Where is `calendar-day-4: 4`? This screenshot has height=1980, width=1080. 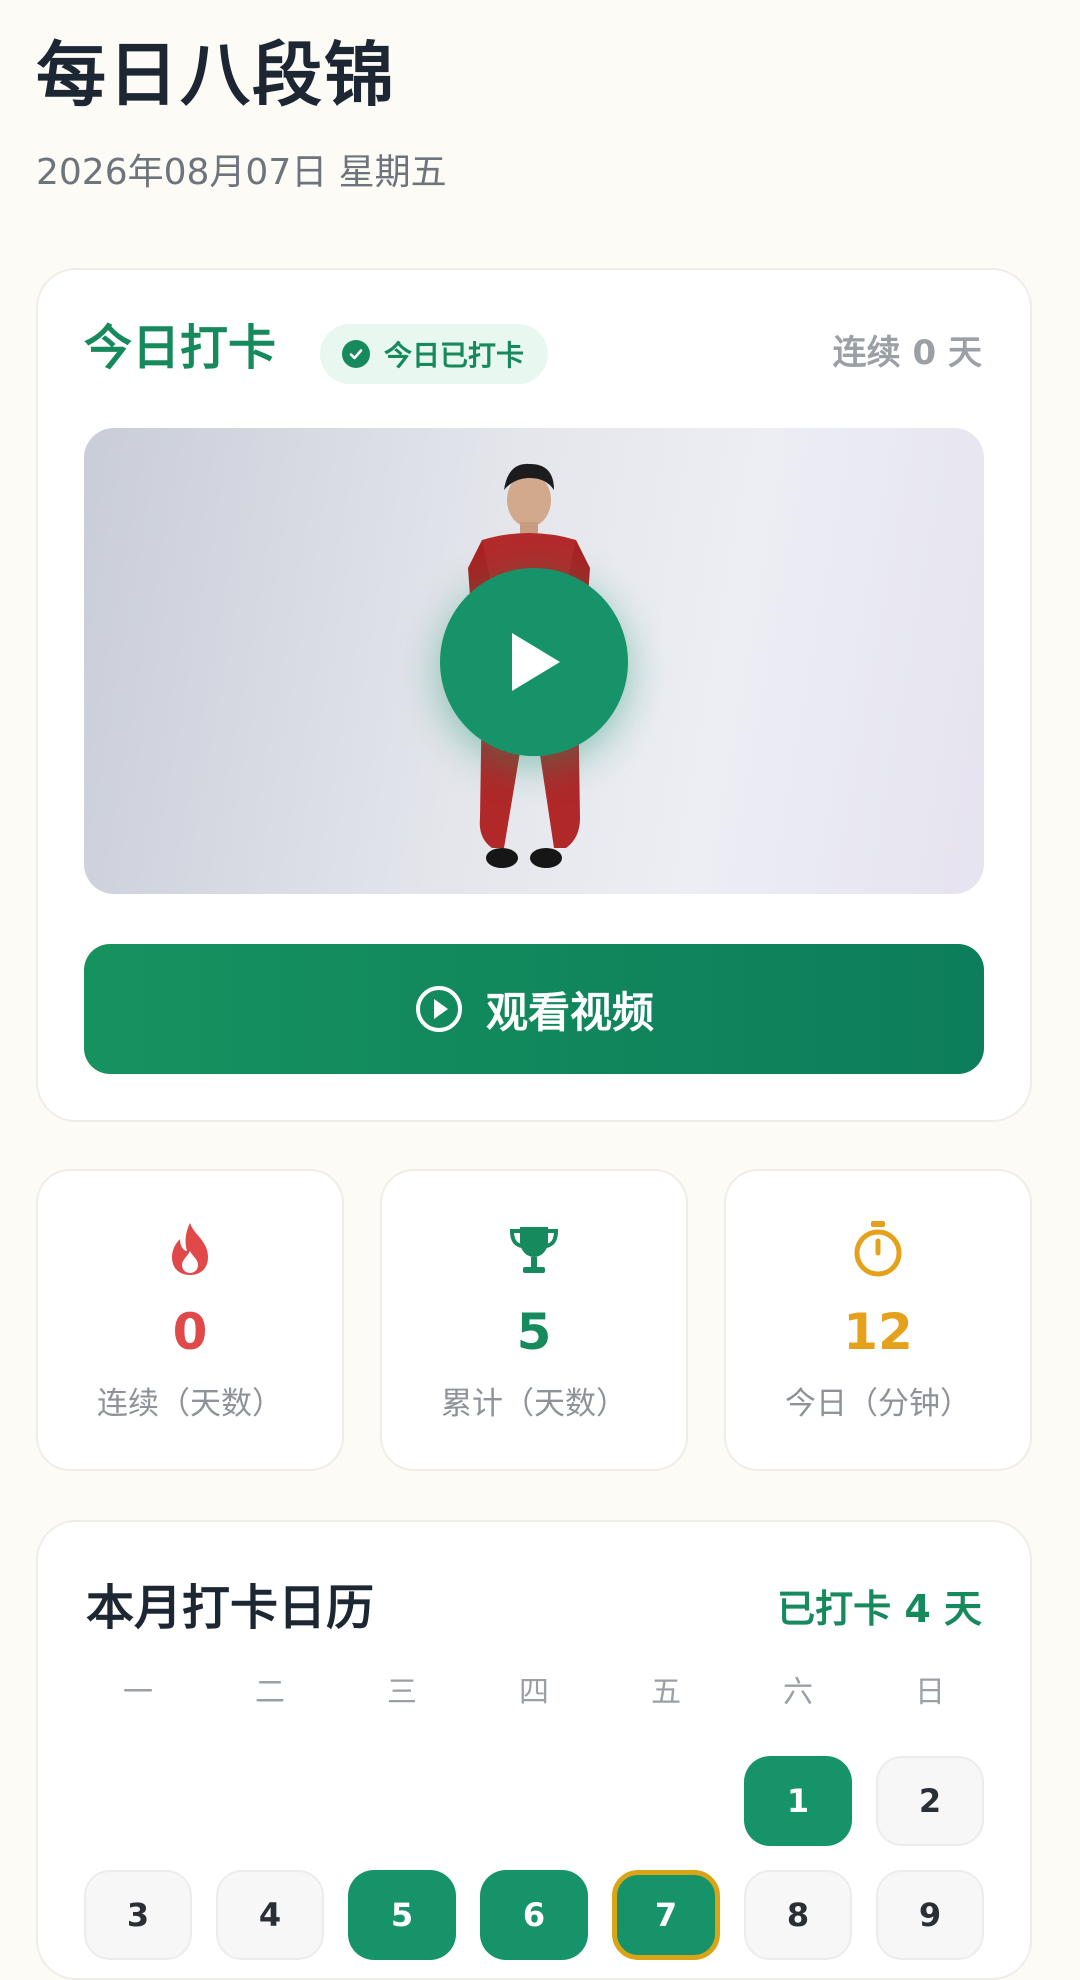
calendar-day-4: 4 is located at coordinates (270, 1915).